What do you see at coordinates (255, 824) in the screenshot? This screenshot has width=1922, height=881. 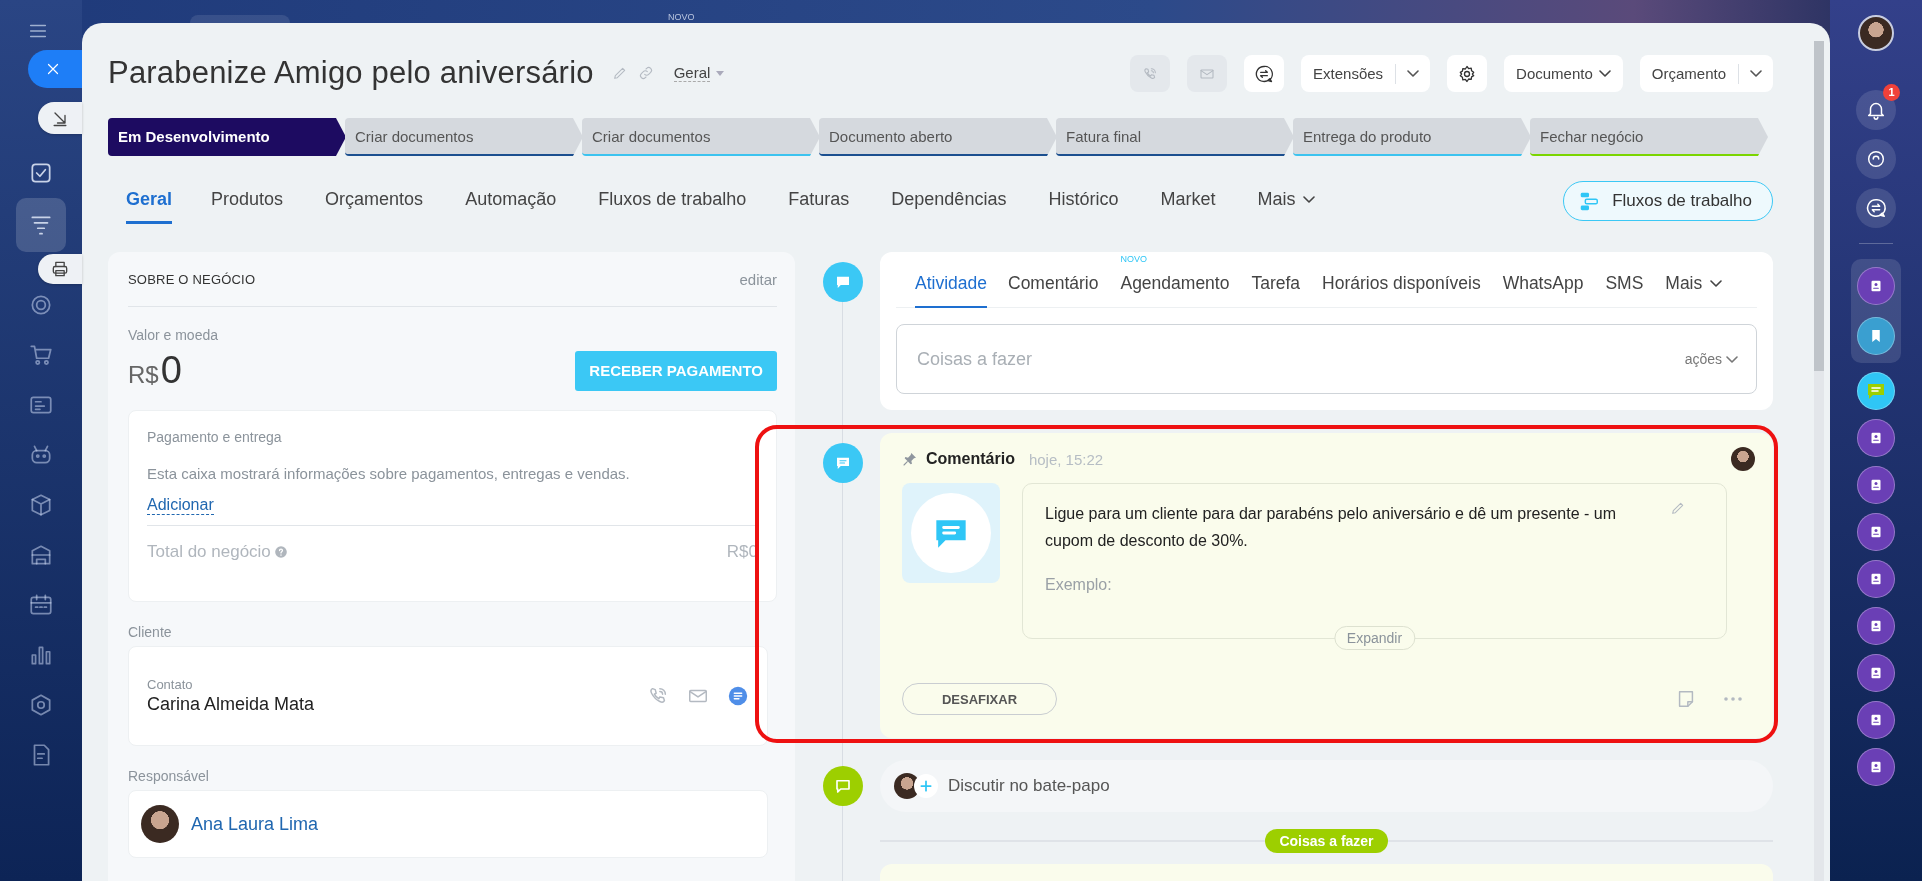 I see `responsible-link: Ana Laura Lima` at bounding box center [255, 824].